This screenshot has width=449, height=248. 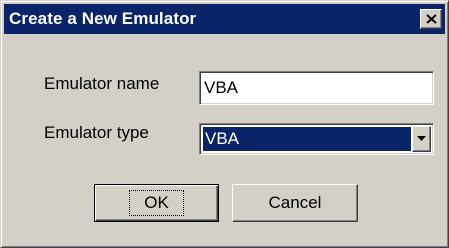 I want to click on cancel-button: Cancel, so click(x=295, y=203).